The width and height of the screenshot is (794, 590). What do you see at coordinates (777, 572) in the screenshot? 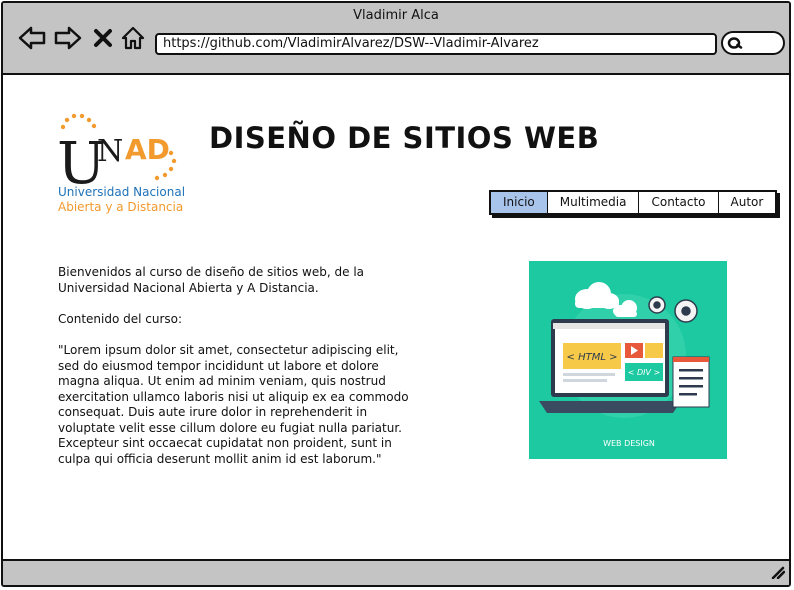
I see `resize-handle-icon` at bounding box center [777, 572].